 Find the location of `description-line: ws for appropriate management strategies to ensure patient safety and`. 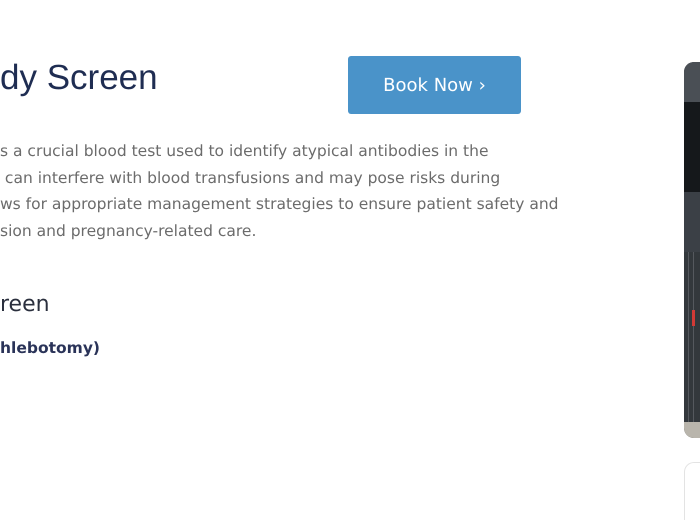

description-line: ws for appropriate management strategies to ensure patient safety and is located at coordinates (279, 204).